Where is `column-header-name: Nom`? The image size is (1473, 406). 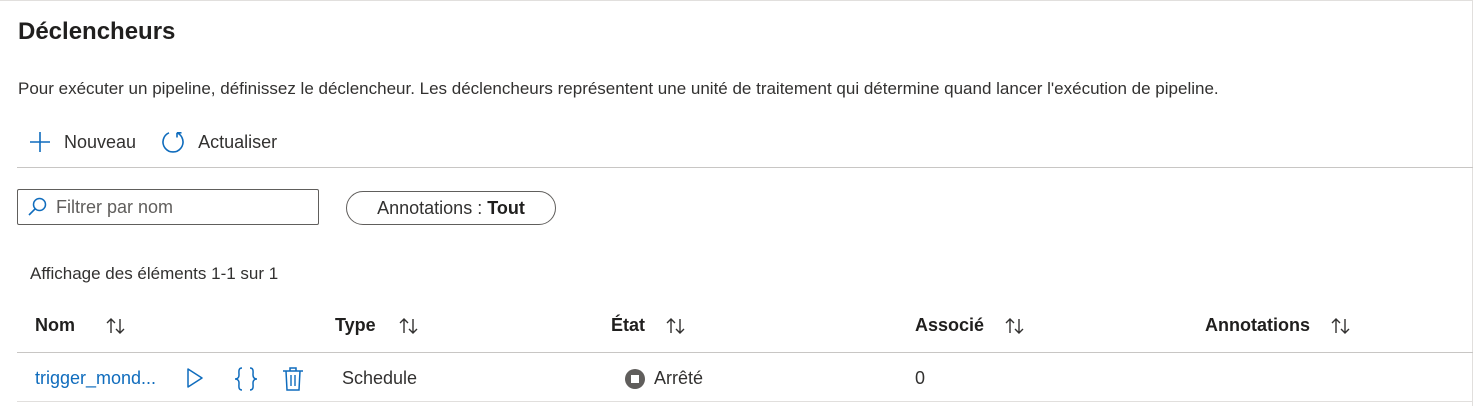
column-header-name: Nom is located at coordinates (81, 325).